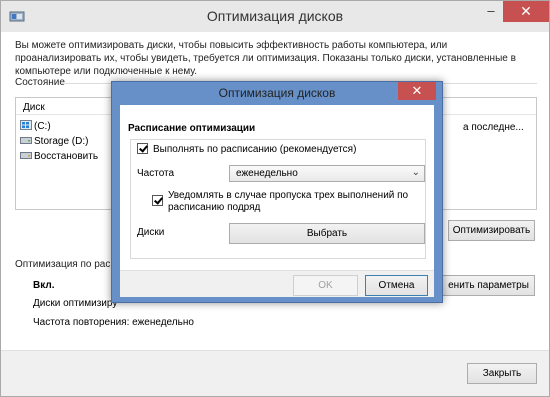 The height and width of the screenshot is (397, 550). I want to click on drive-label: Восстановить, so click(66, 156).